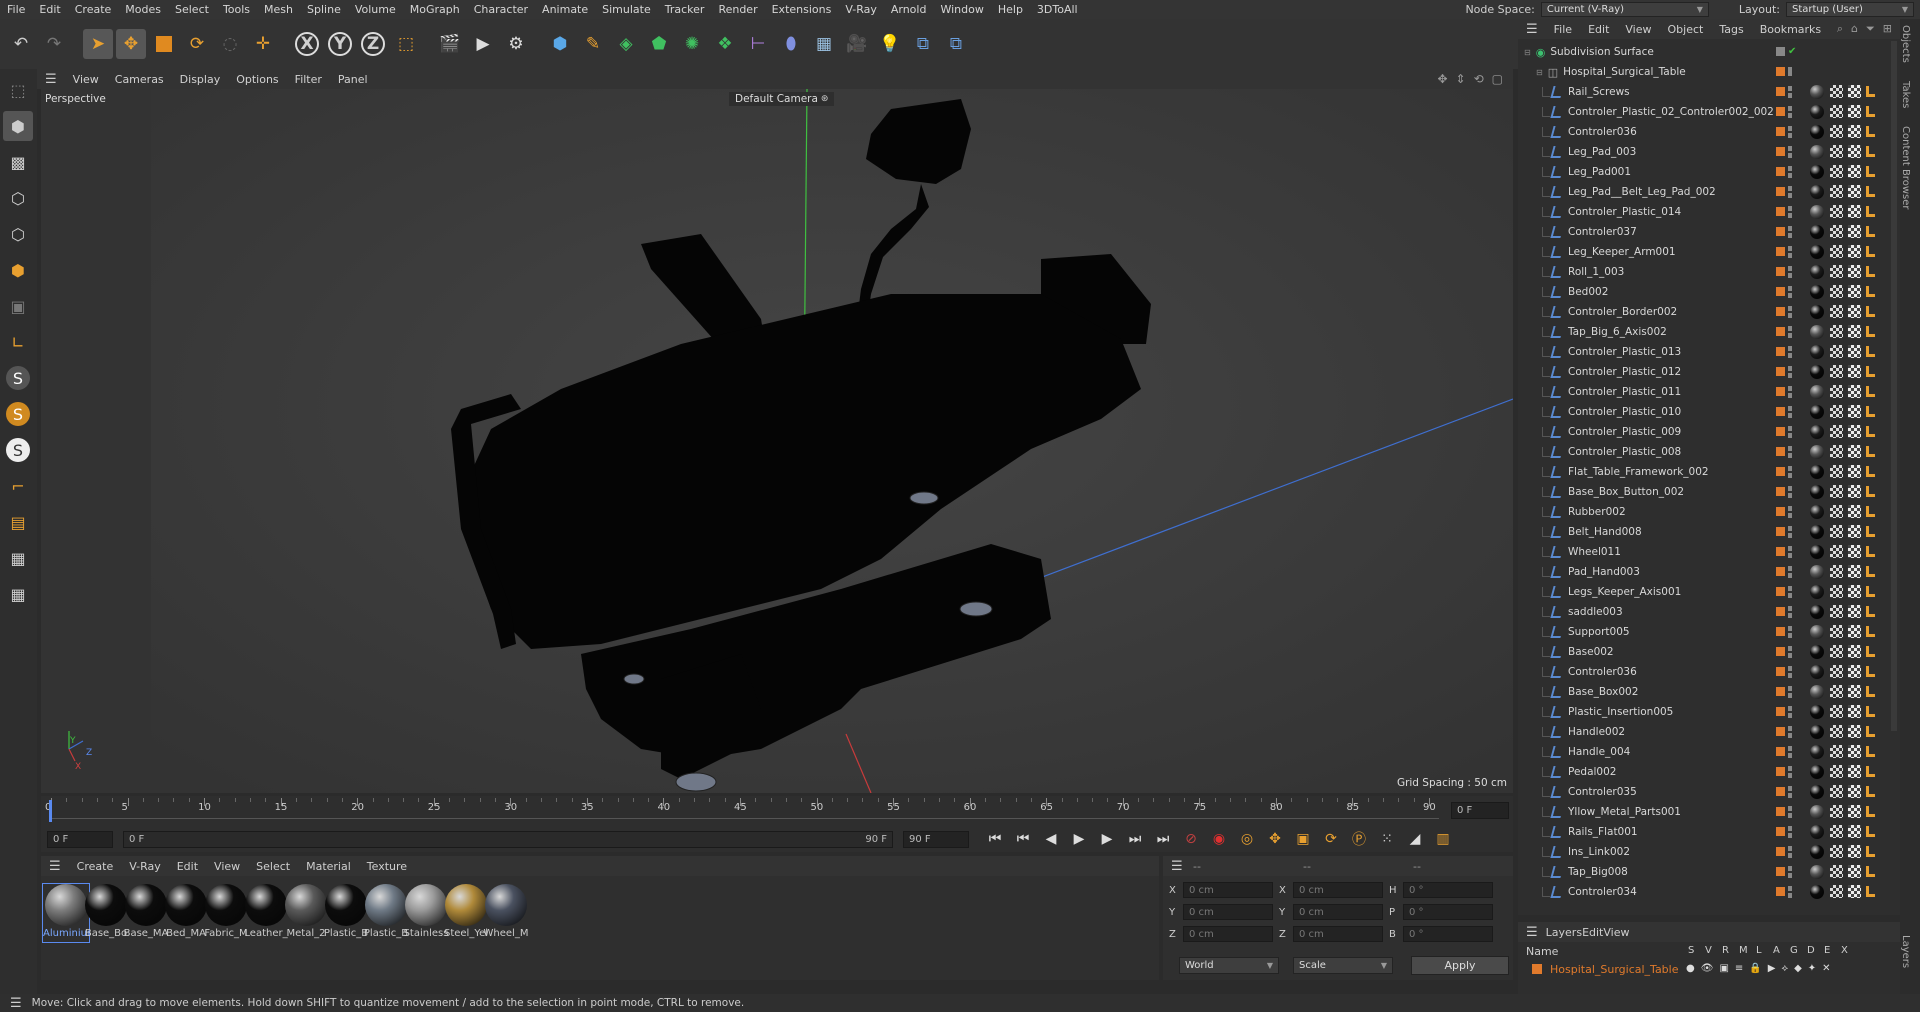 This screenshot has width=1920, height=1012. I want to click on object-row: Support005, so click(1709, 632).